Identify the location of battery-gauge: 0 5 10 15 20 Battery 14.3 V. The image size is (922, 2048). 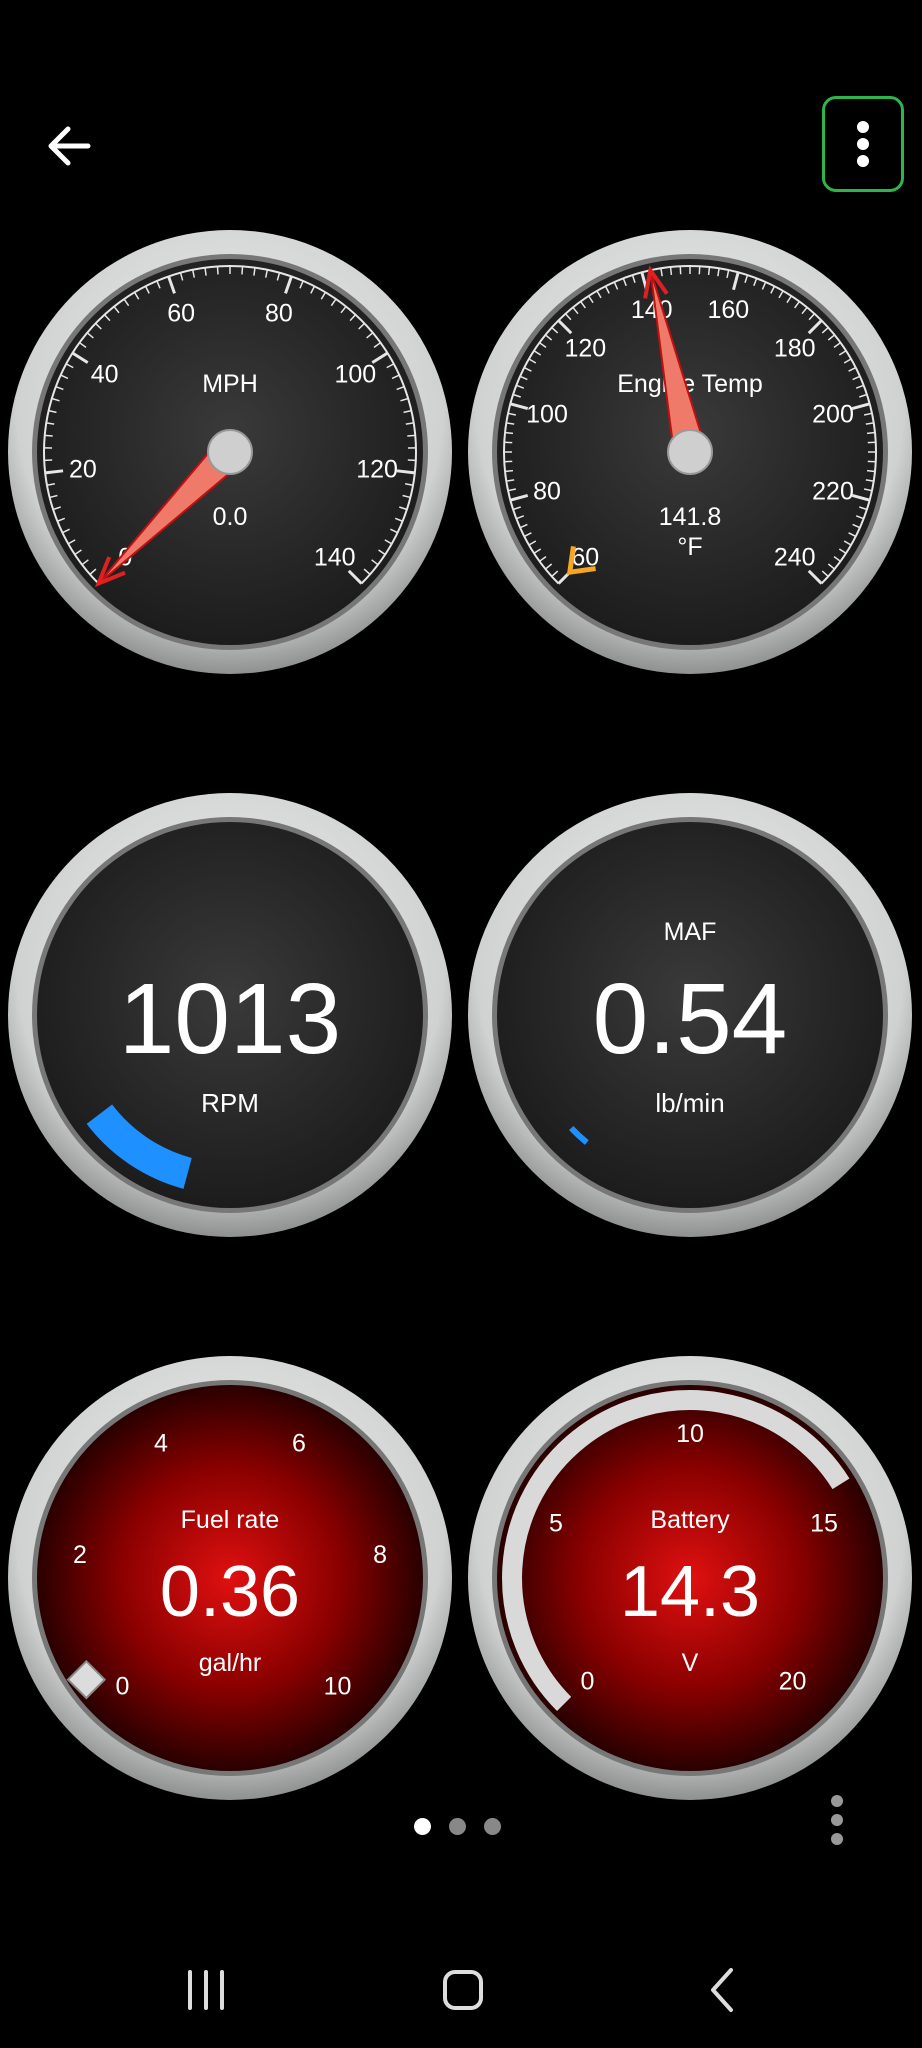
(690, 1578).